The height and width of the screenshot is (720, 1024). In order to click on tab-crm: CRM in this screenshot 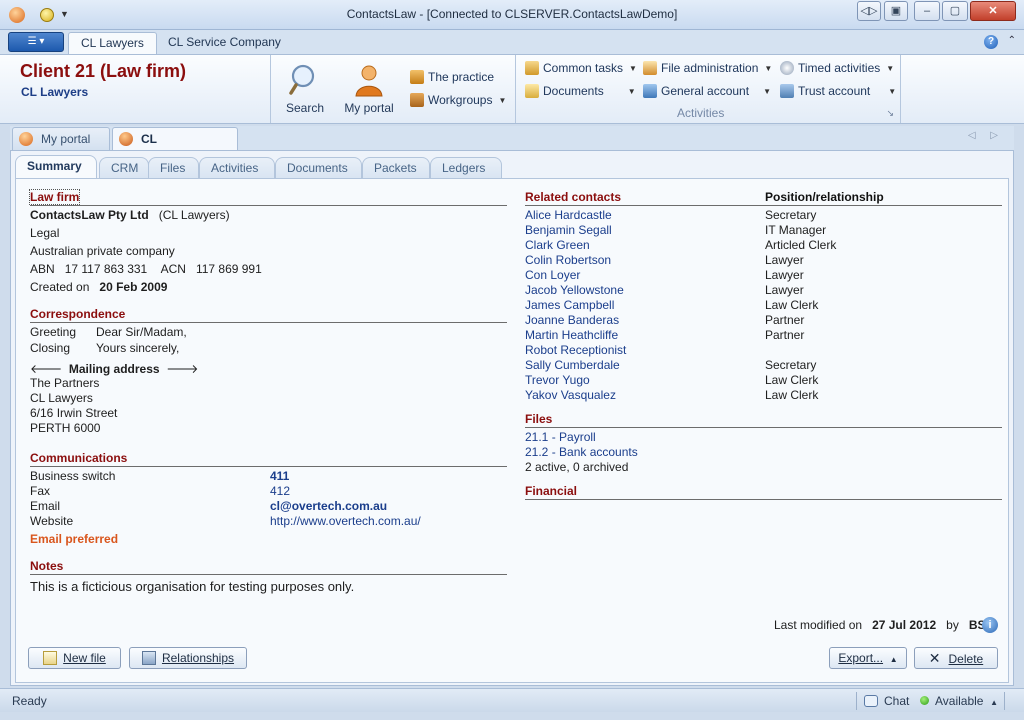, I will do `click(124, 168)`.